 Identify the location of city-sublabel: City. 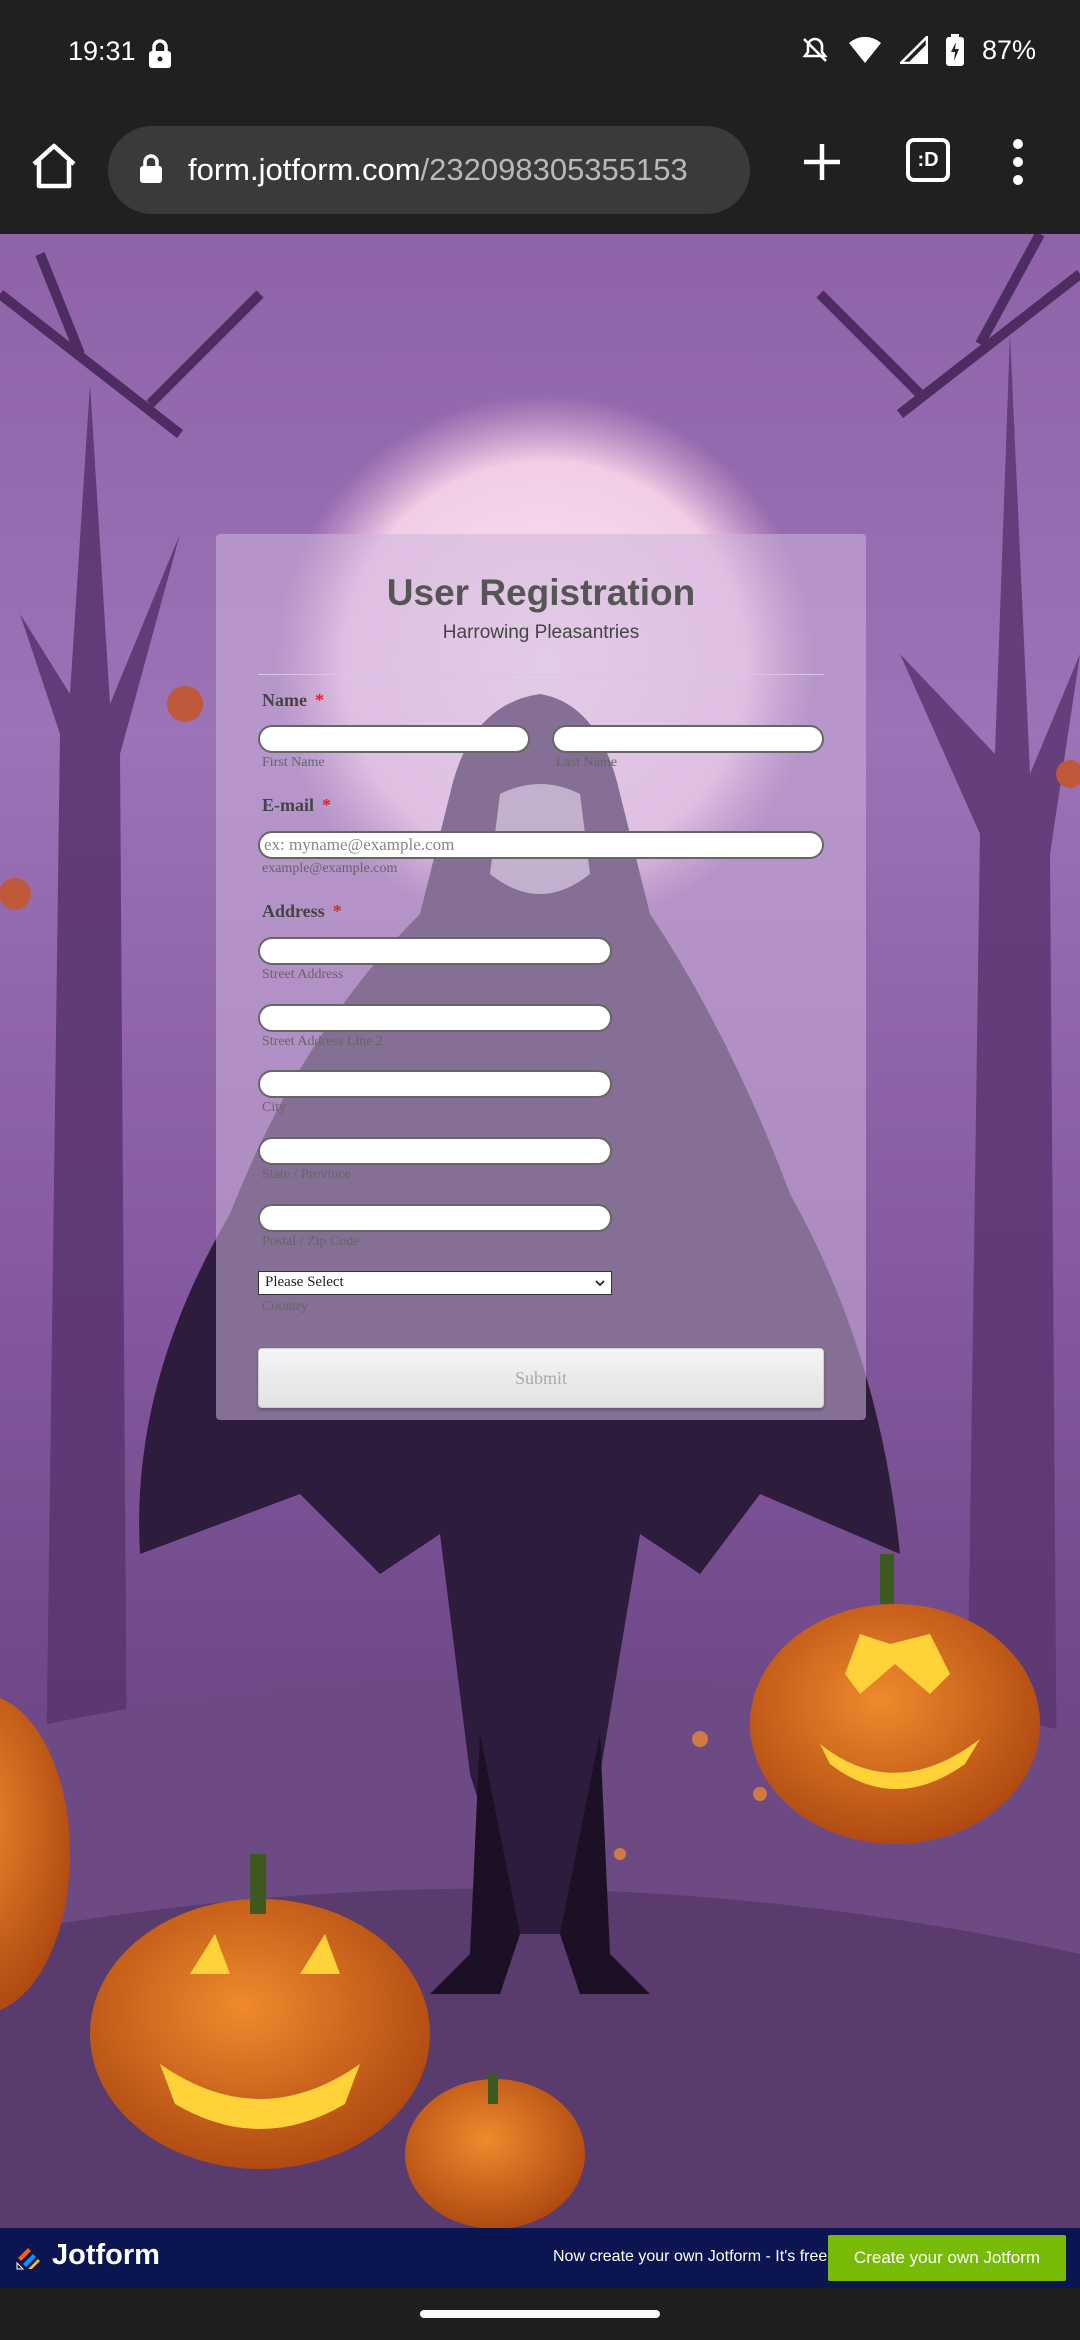
(274, 1107).